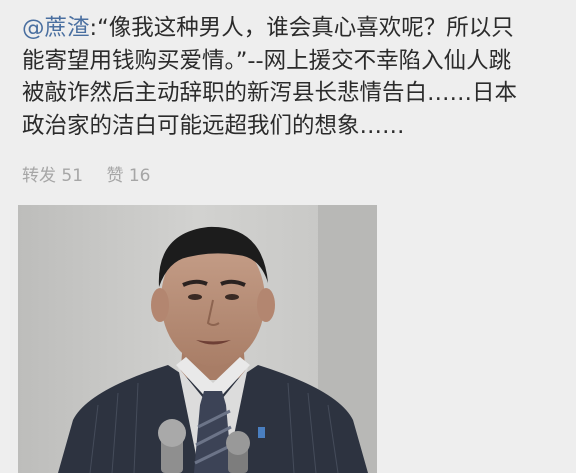 The image size is (576, 473). I want to click on like-label: 赞, so click(115, 176).